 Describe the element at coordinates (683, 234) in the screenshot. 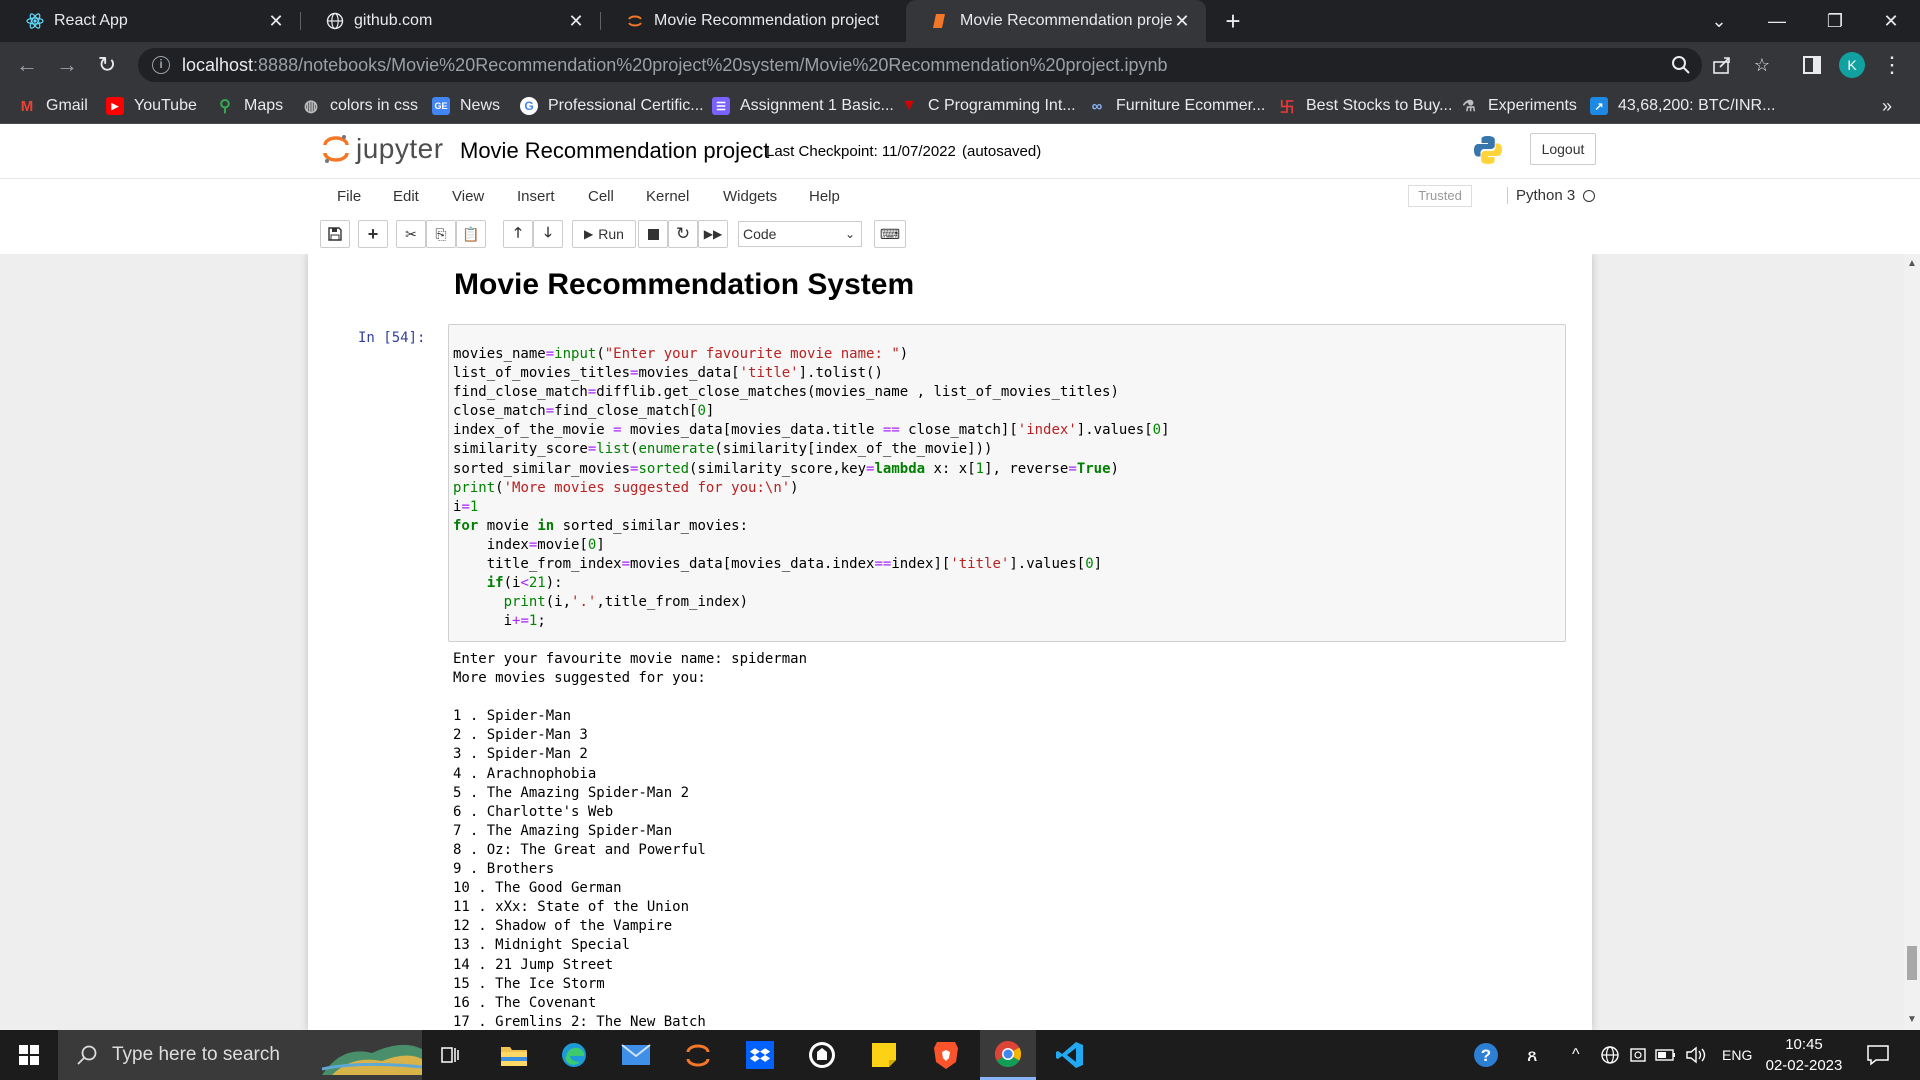

I see `restart-button: ↻` at that location.